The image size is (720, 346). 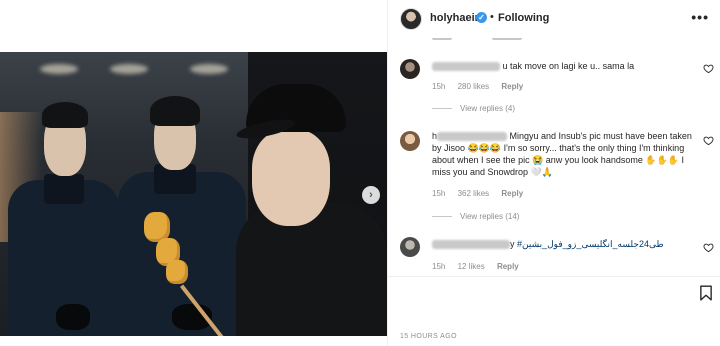 I want to click on hashtag-link: #طی24جلسه_انگلیسی_زو_فول_بشین, so click(x=590, y=244).